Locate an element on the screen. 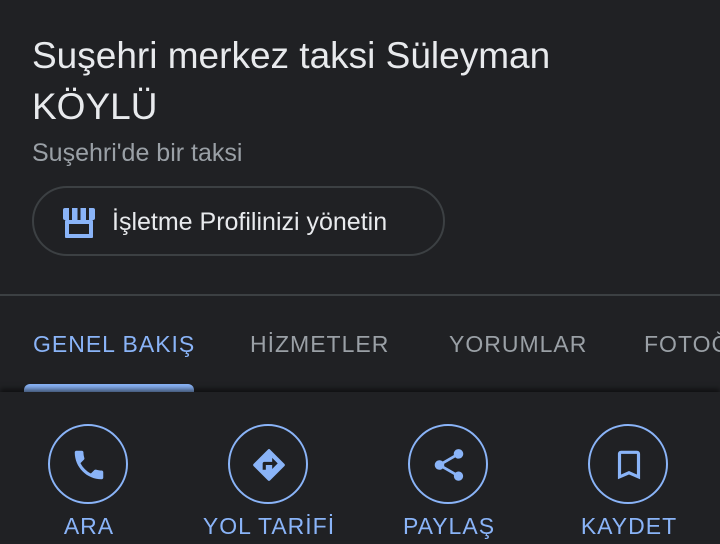 The height and width of the screenshot is (544, 720). phone-icon is located at coordinates (89, 465).